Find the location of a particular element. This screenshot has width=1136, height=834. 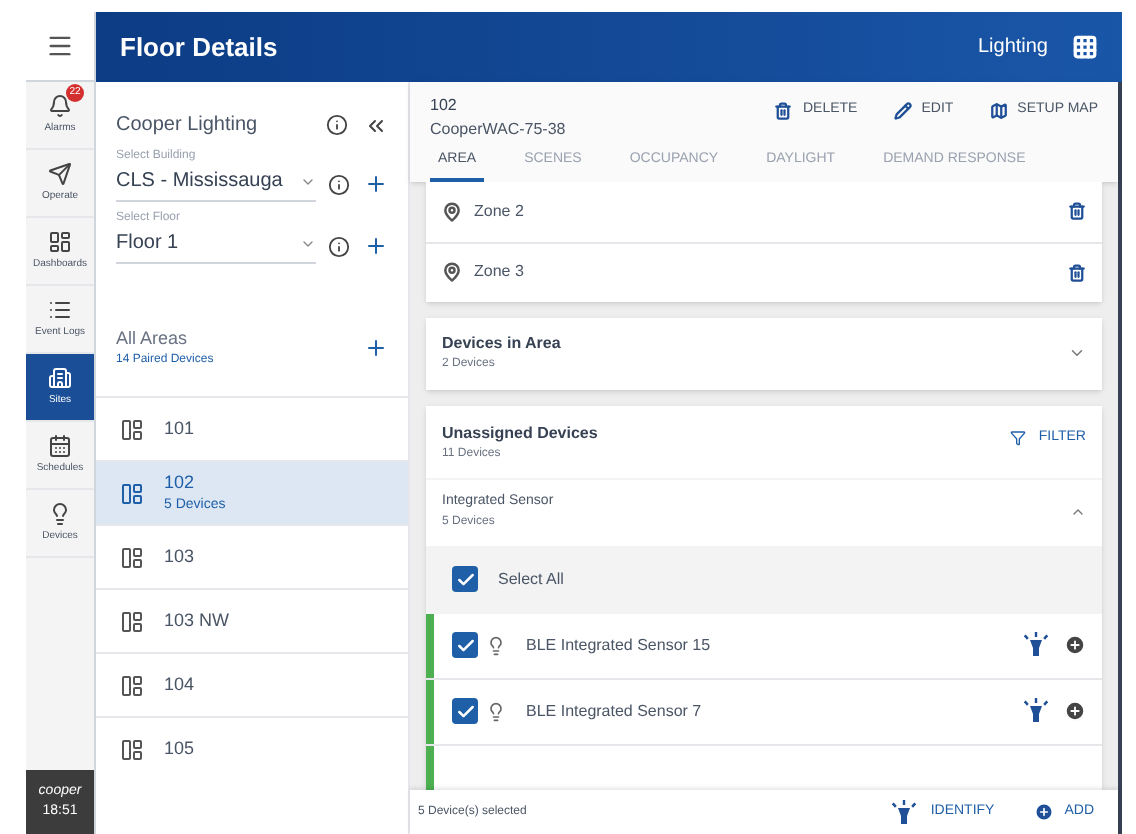

building-icon is located at coordinates (60, 378).